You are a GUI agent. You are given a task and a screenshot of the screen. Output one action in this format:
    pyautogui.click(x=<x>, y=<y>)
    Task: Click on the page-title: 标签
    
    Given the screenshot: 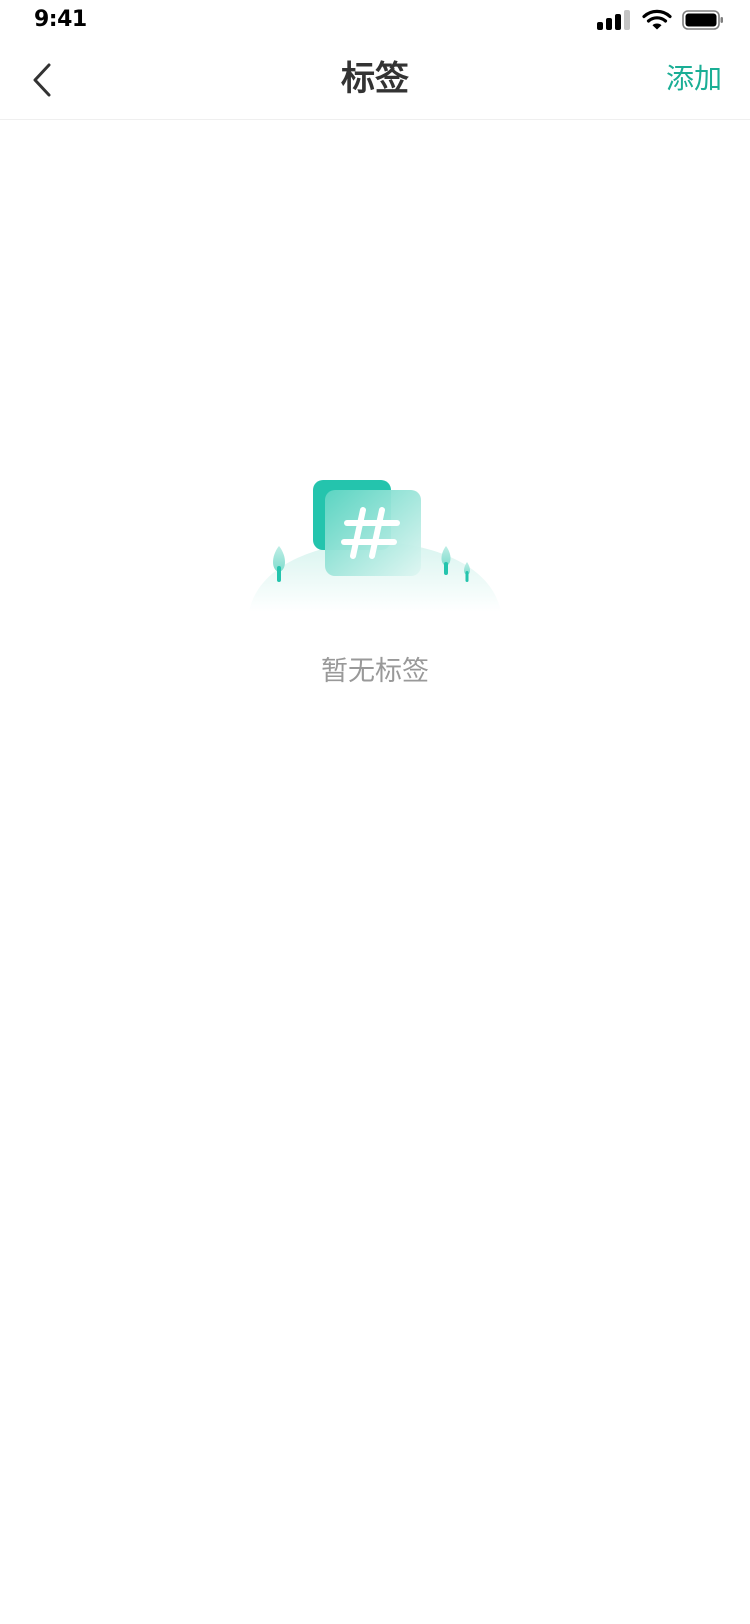 What is the action you would take?
    pyautogui.click(x=375, y=79)
    